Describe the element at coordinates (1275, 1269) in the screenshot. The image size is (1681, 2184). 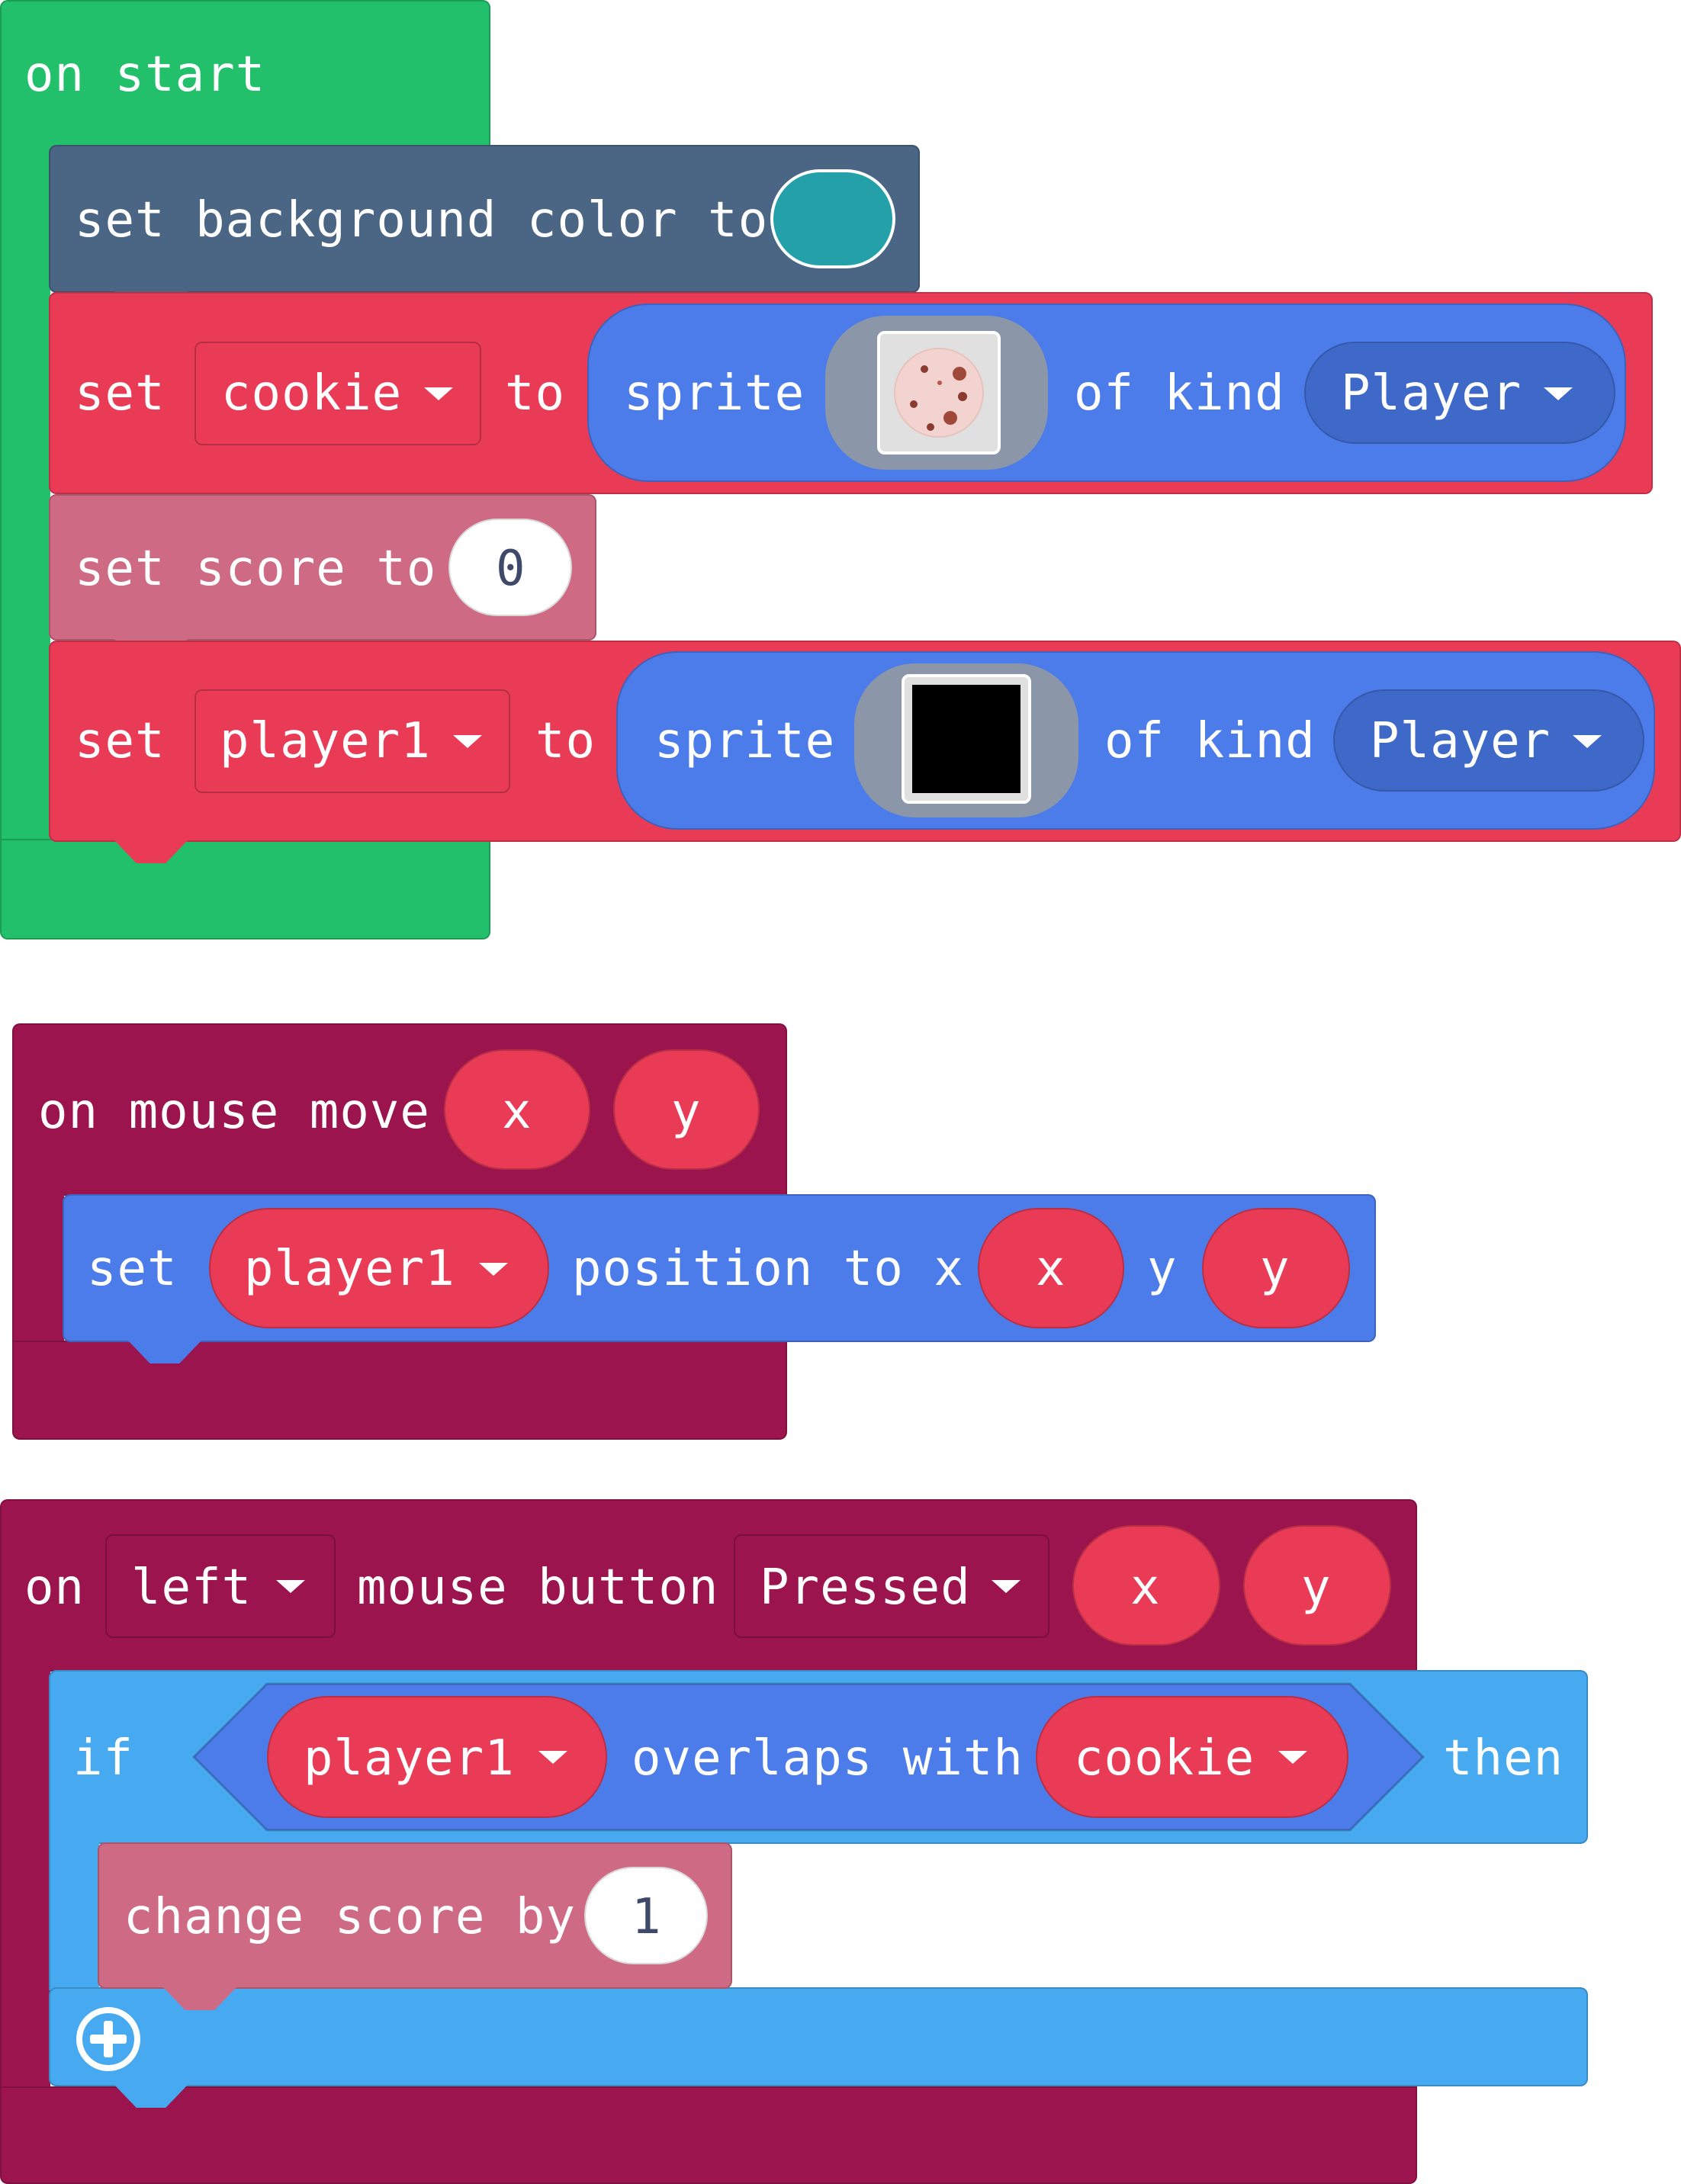
I see `y-value-label: y` at that location.